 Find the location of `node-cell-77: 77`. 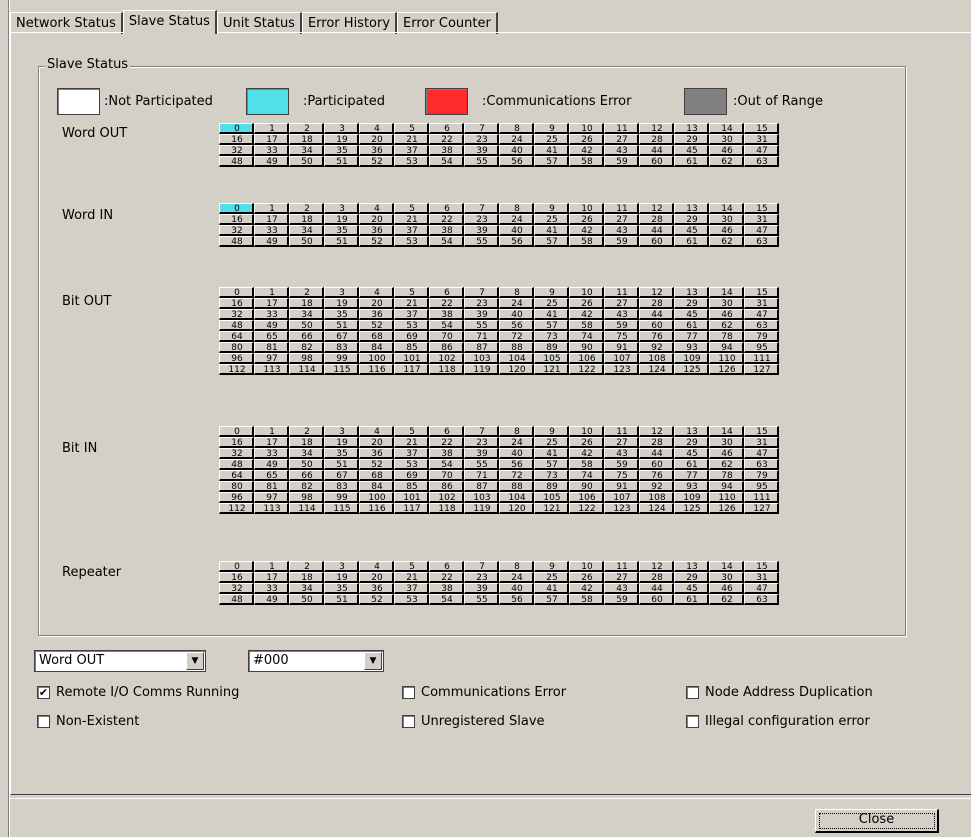

node-cell-77: 77 is located at coordinates (691, 475).